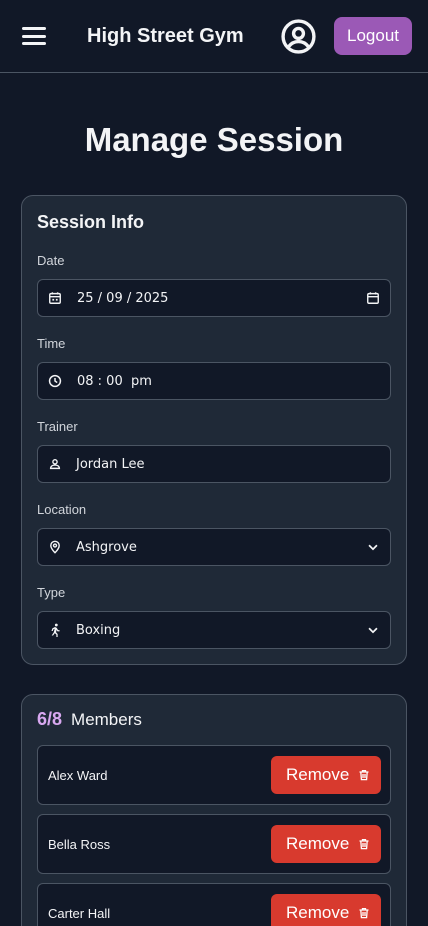 The width and height of the screenshot is (428, 926). Describe the element at coordinates (214, 381) in the screenshot. I see `time-input: 08 : 00 pm` at that location.